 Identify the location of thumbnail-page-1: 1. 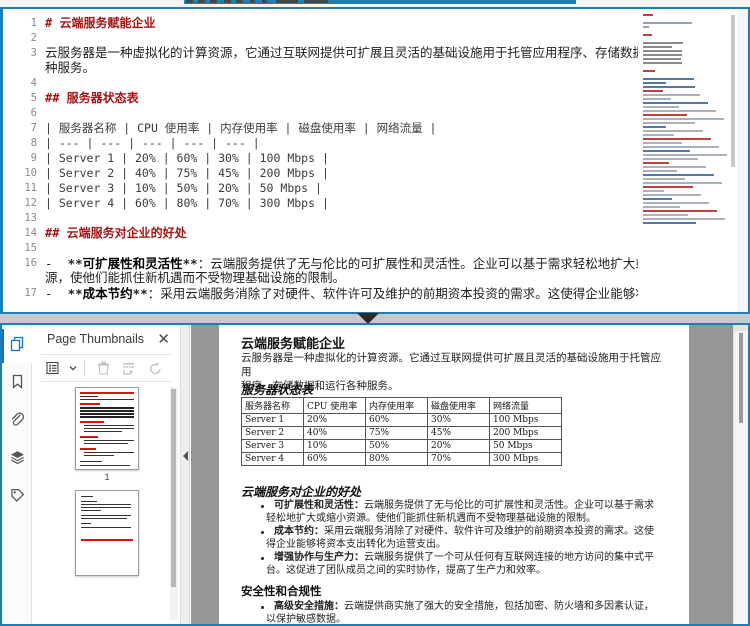
(107, 435).